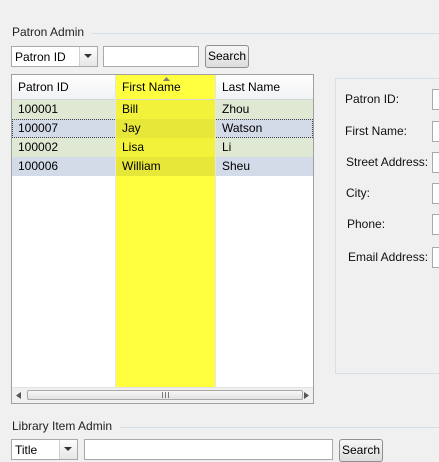 The image size is (439, 462). Describe the element at coordinates (366, 224) in the screenshot. I see `phone-label: Phone:` at that location.